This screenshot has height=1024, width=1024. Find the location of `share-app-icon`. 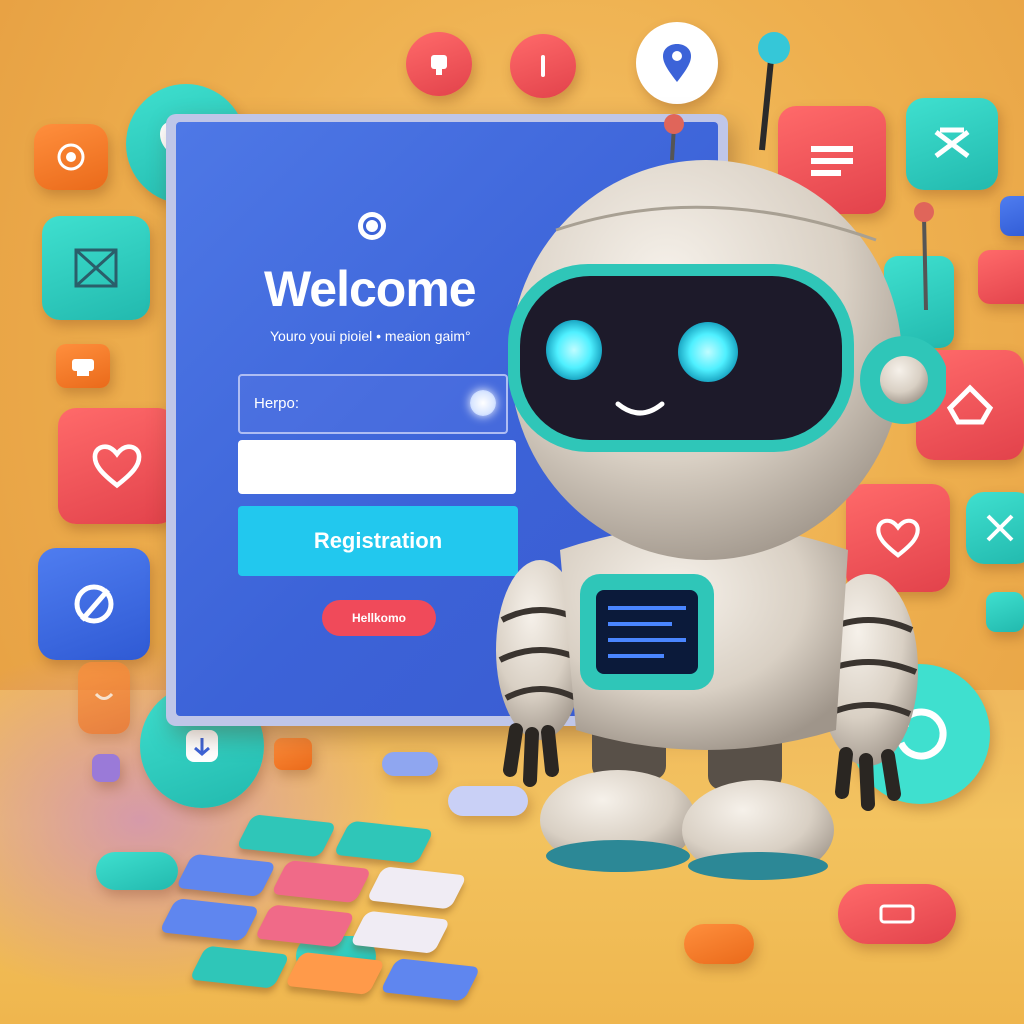

share-app-icon is located at coordinates (94, 604).